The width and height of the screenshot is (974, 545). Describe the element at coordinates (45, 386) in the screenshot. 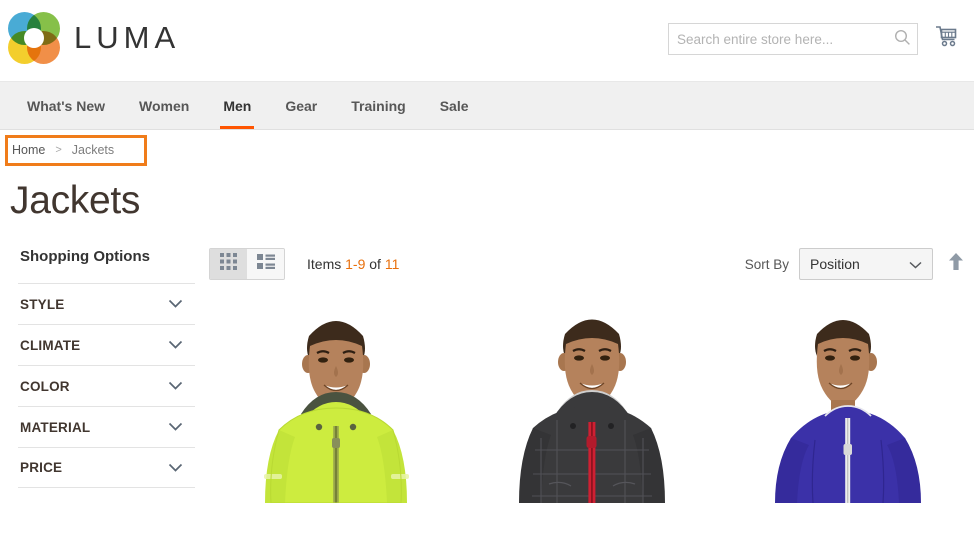

I see `filter-label: COLOR` at that location.